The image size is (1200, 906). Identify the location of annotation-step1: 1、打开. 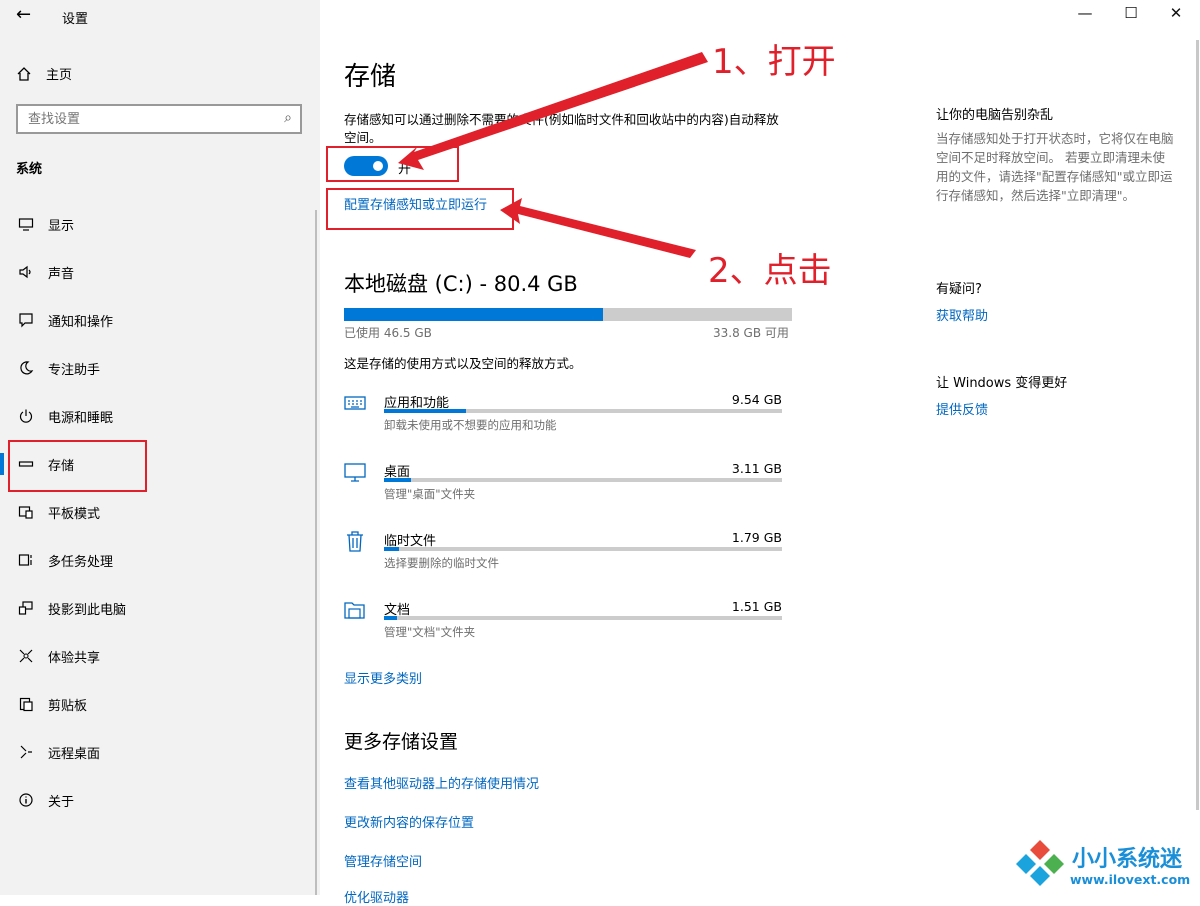
(774, 62).